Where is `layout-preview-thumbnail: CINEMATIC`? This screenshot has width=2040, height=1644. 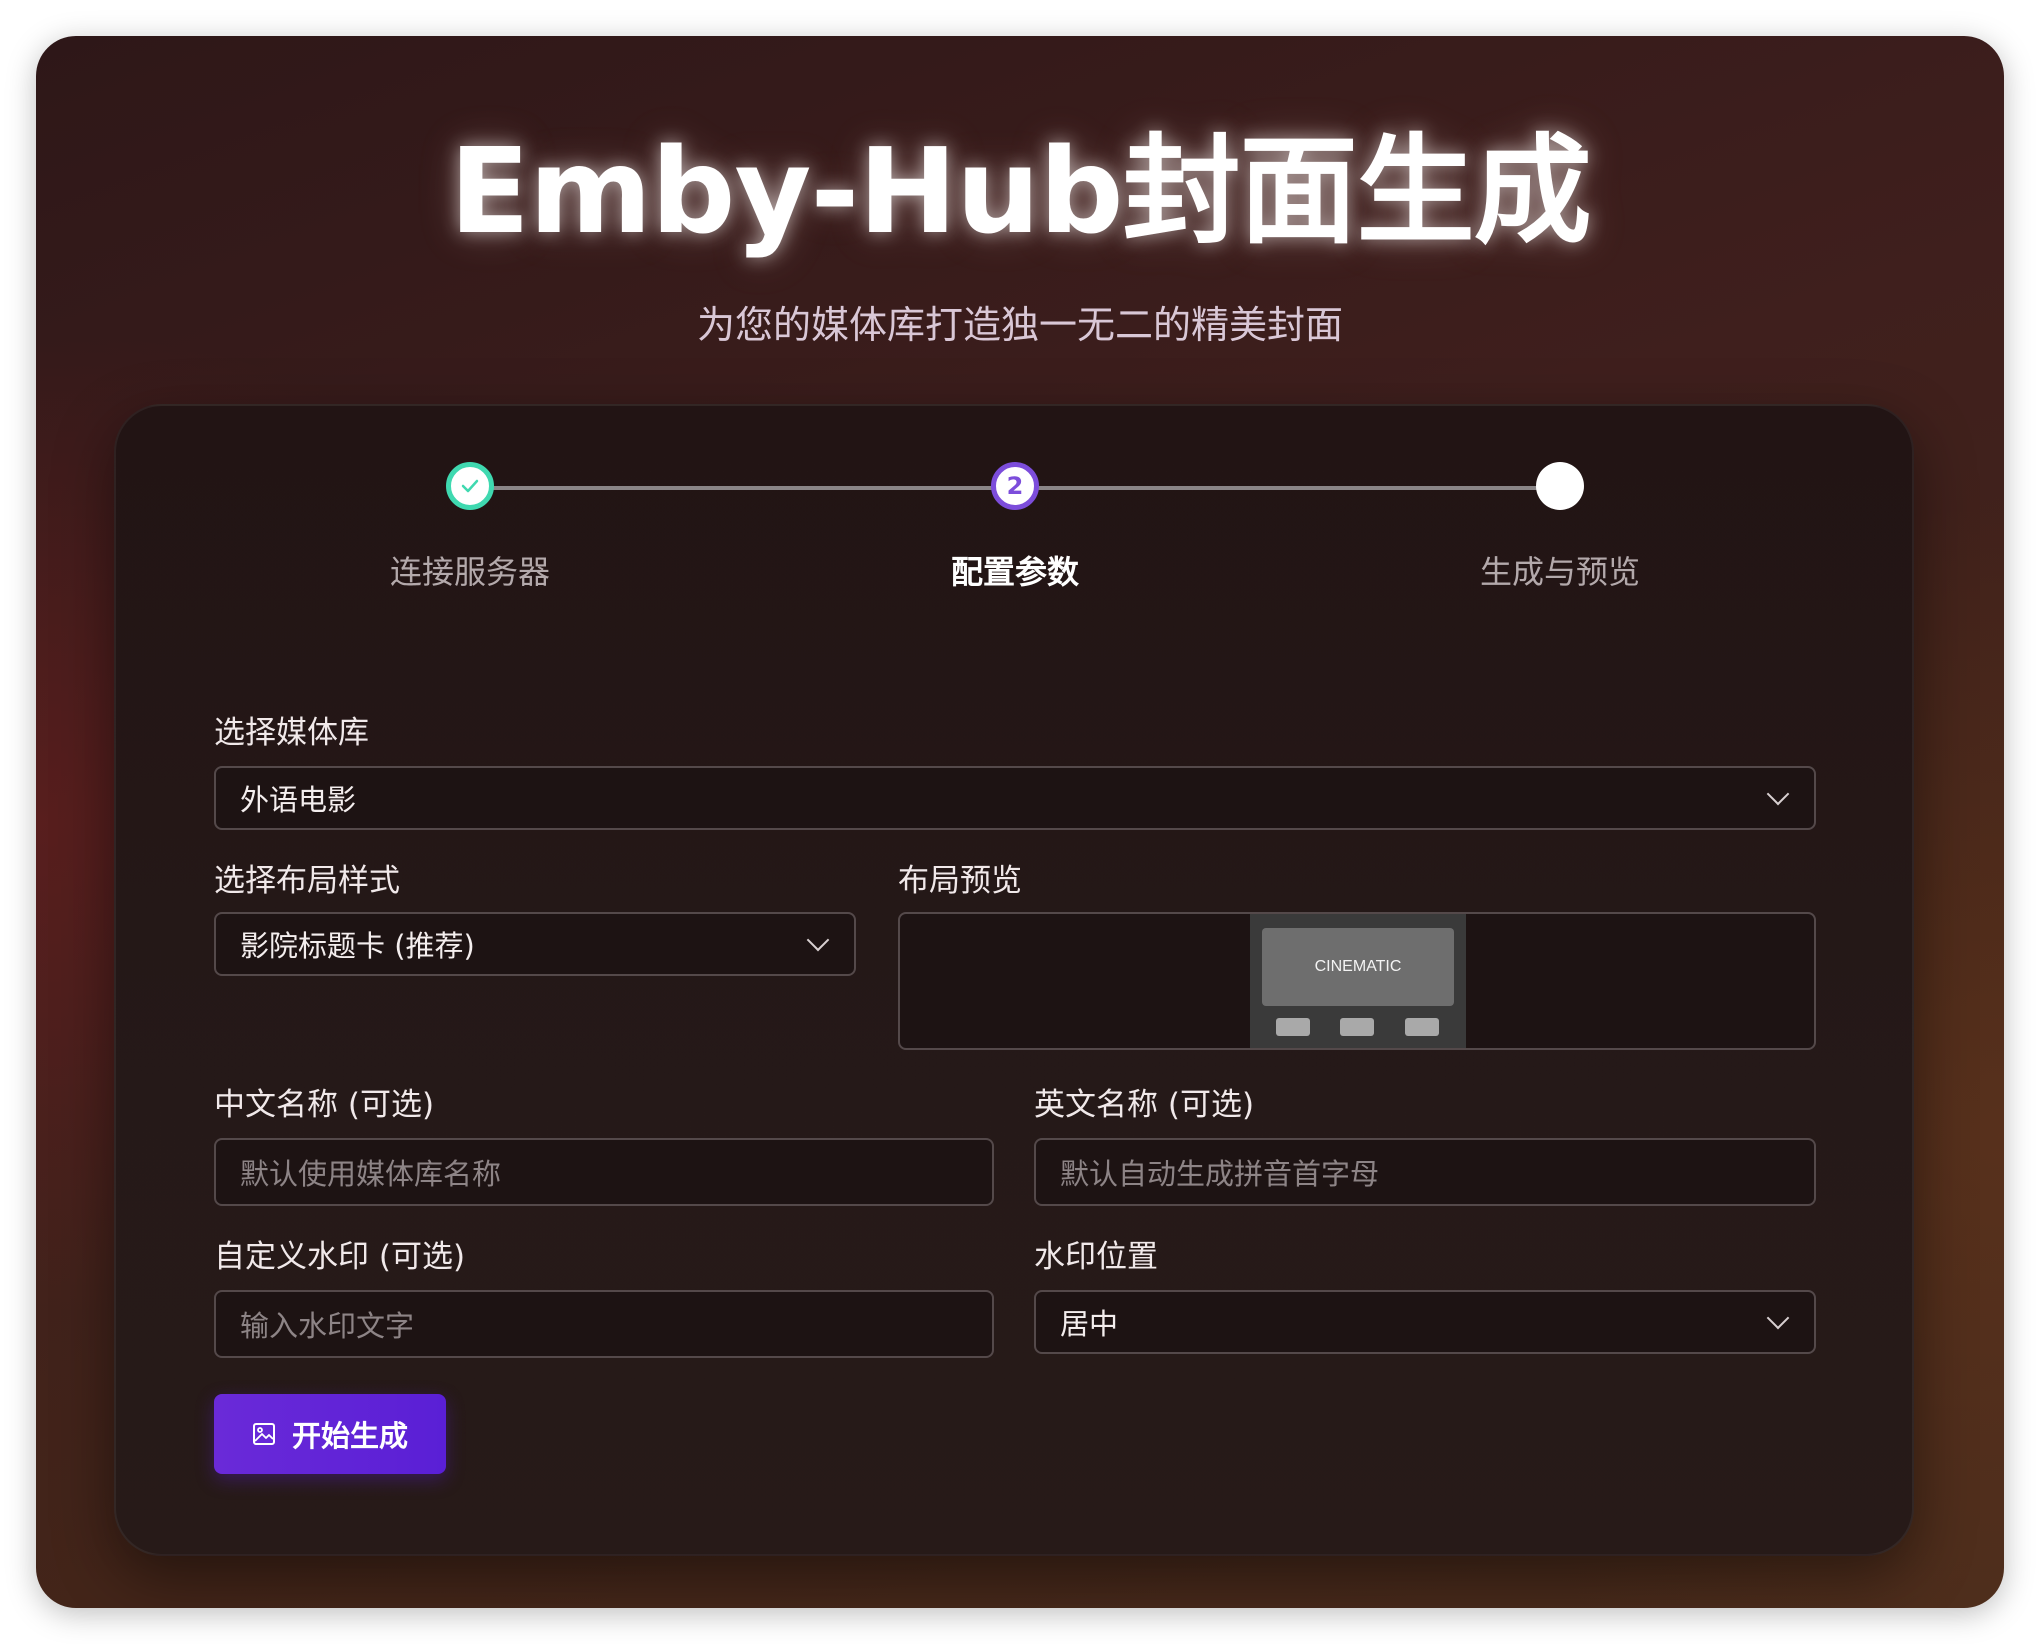 layout-preview-thumbnail: CINEMATIC is located at coordinates (1358, 981).